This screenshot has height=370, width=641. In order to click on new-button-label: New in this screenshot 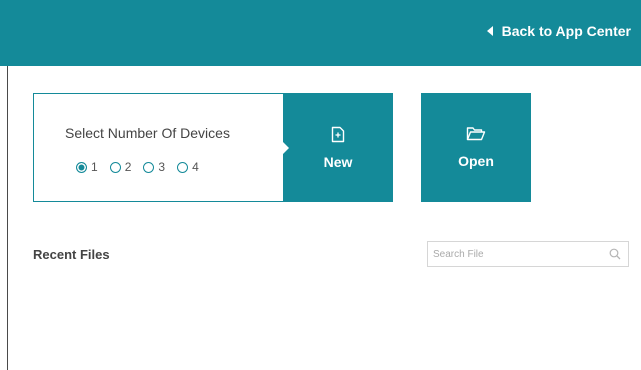, I will do `click(338, 162)`.